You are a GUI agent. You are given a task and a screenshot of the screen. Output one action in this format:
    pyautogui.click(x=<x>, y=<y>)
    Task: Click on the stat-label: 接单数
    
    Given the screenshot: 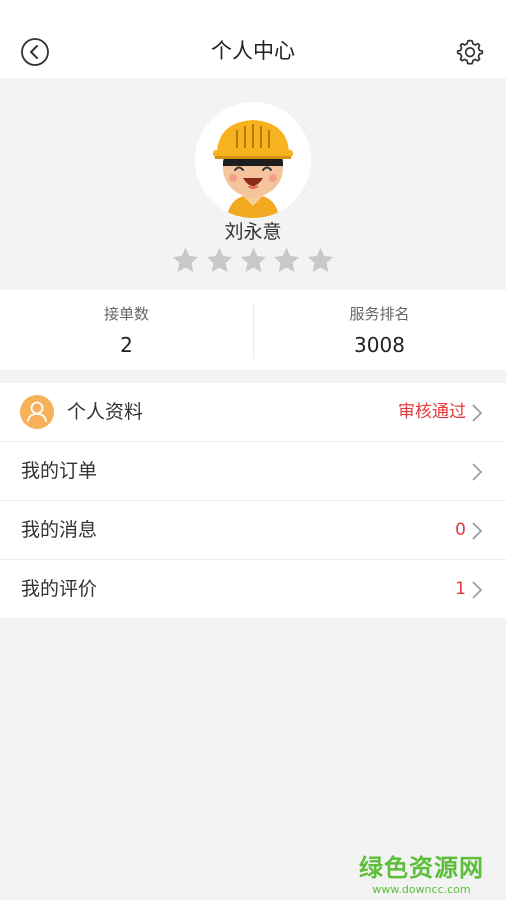 What is the action you would take?
    pyautogui.click(x=126, y=314)
    